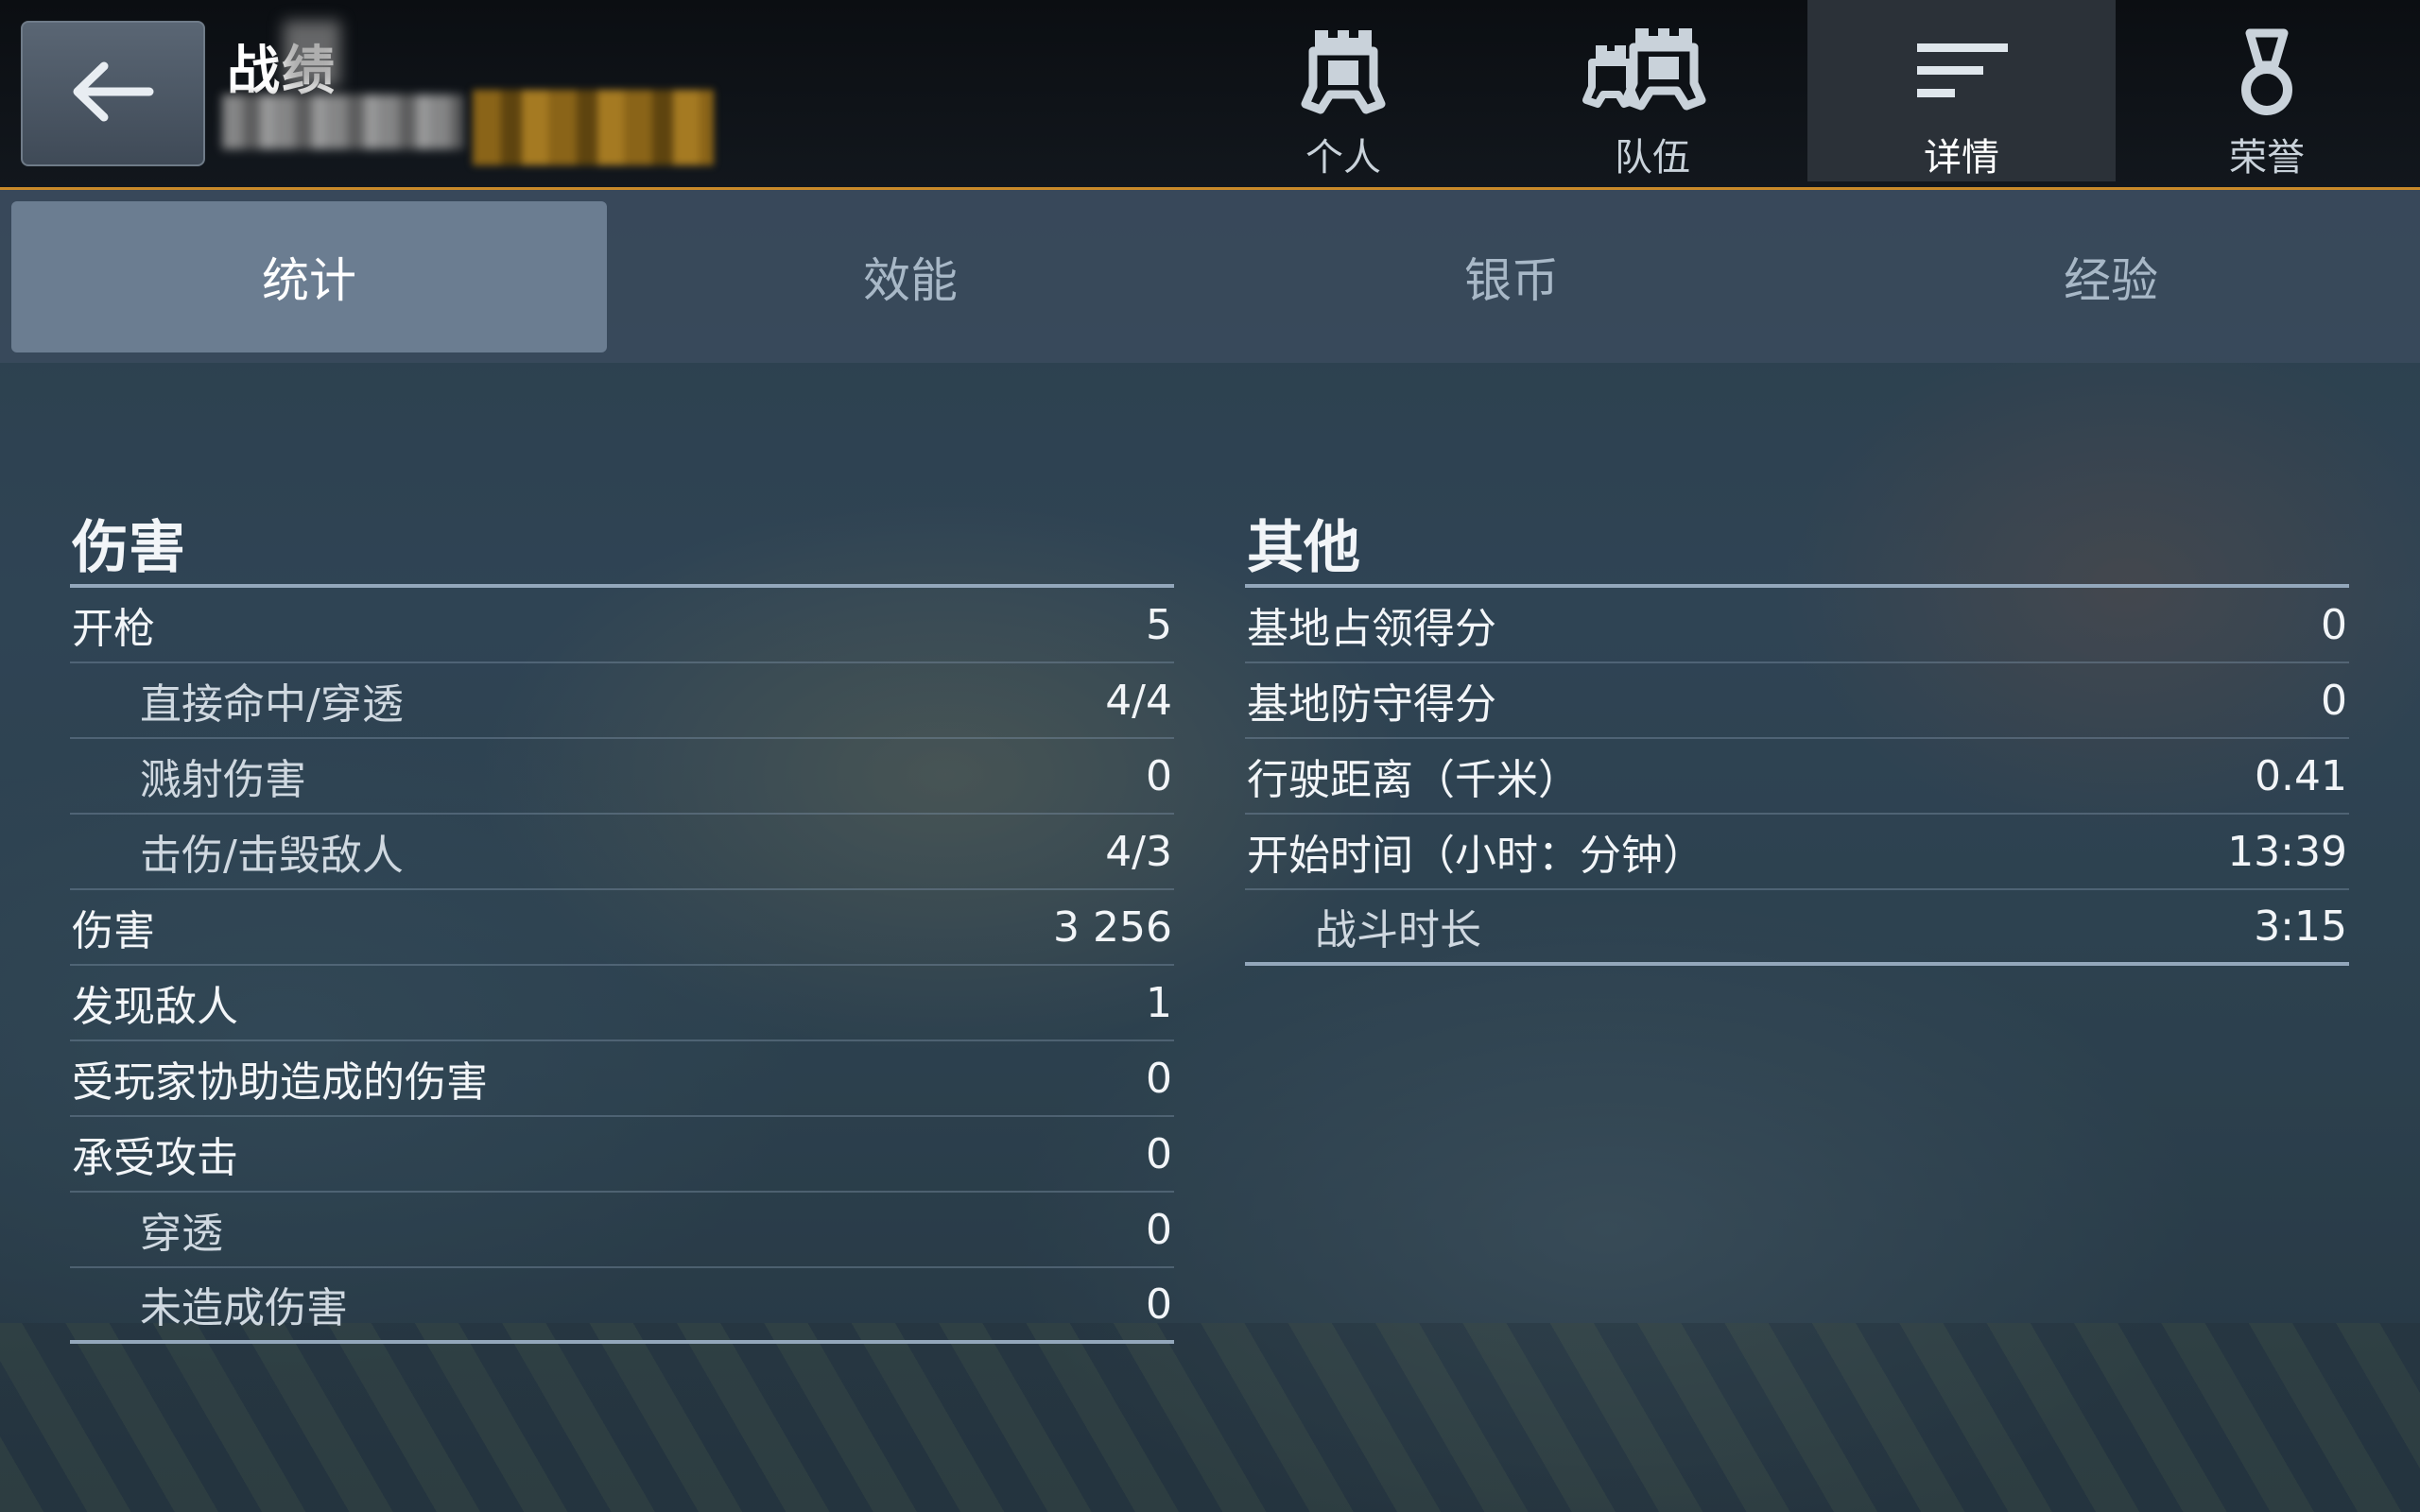 The height and width of the screenshot is (1512, 2420). What do you see at coordinates (342, 121) in the screenshot?
I see `player-name-redacted` at bounding box center [342, 121].